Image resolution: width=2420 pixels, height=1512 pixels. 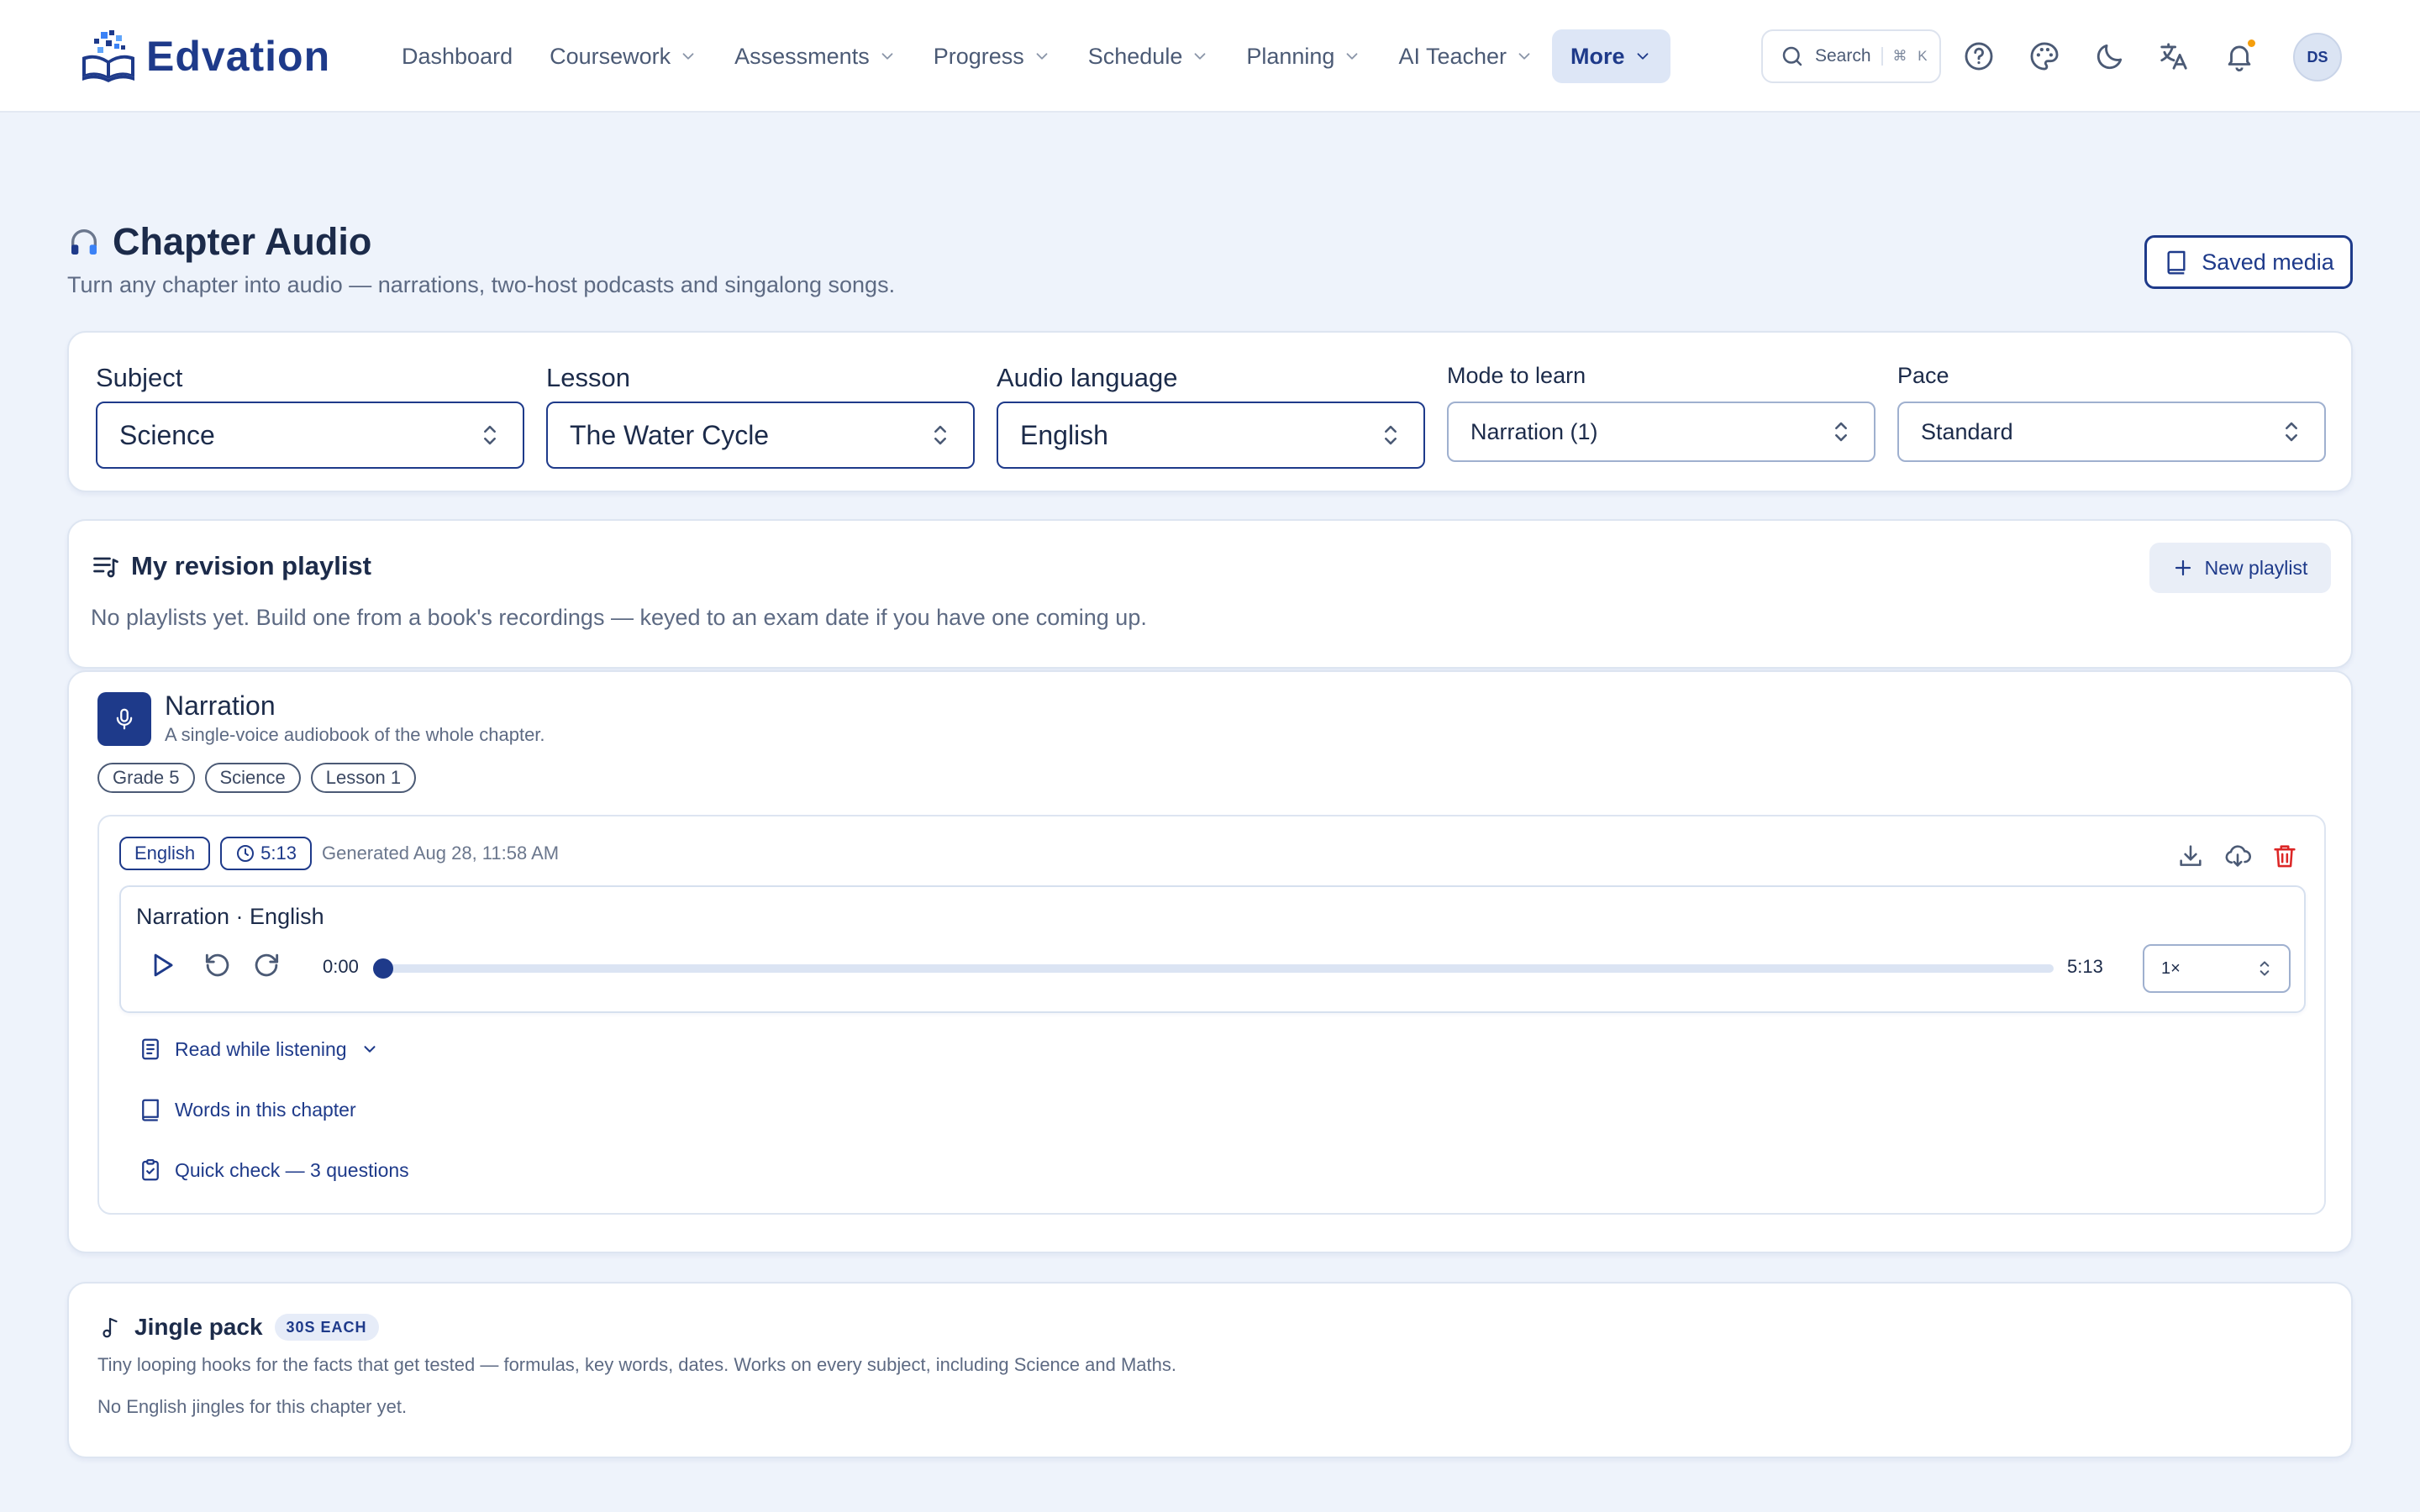 I want to click on lesson-field: Lesson The Water Cycle, so click(x=761, y=416).